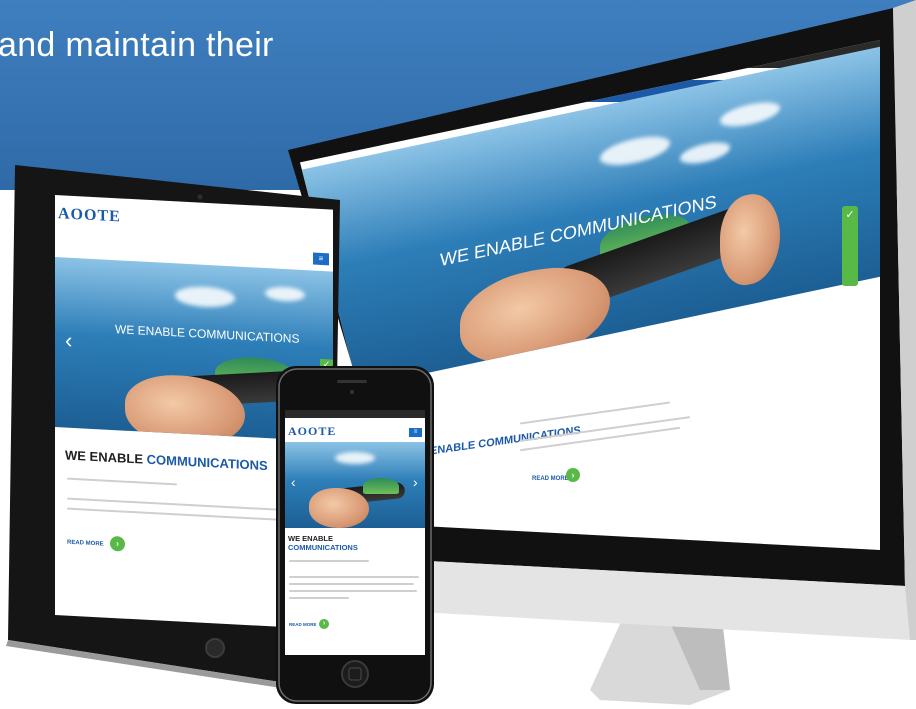  I want to click on phone-prev-arrow-icon: ‹, so click(293, 482).